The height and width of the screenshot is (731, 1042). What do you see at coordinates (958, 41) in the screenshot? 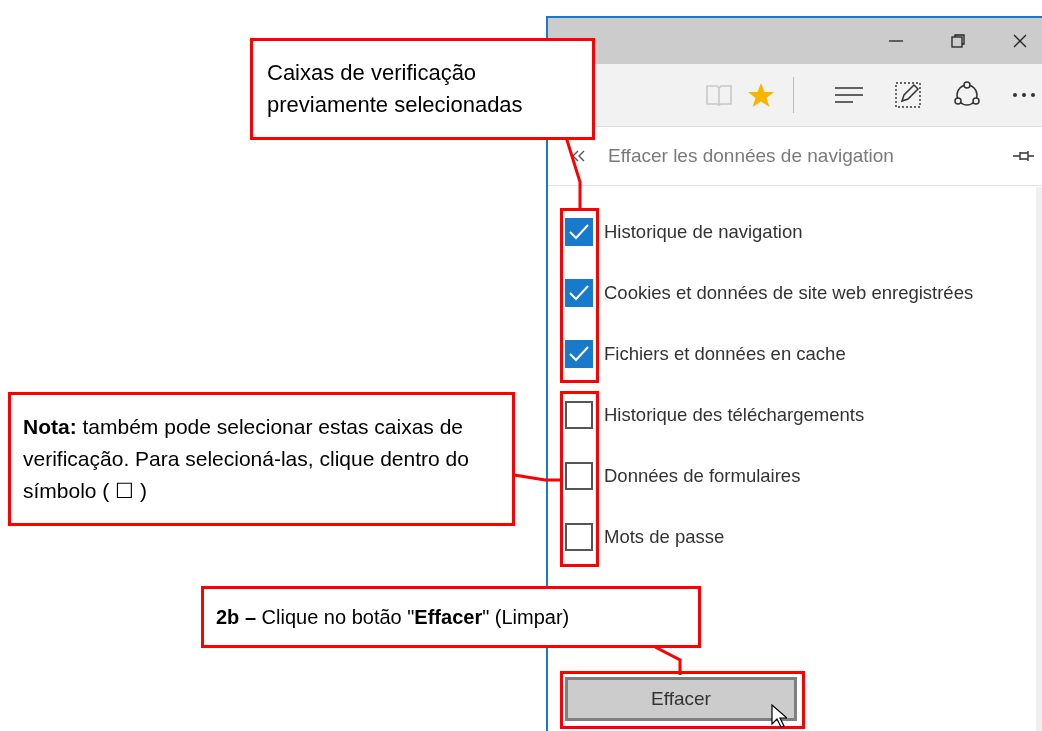
I see `restore-icon` at bounding box center [958, 41].